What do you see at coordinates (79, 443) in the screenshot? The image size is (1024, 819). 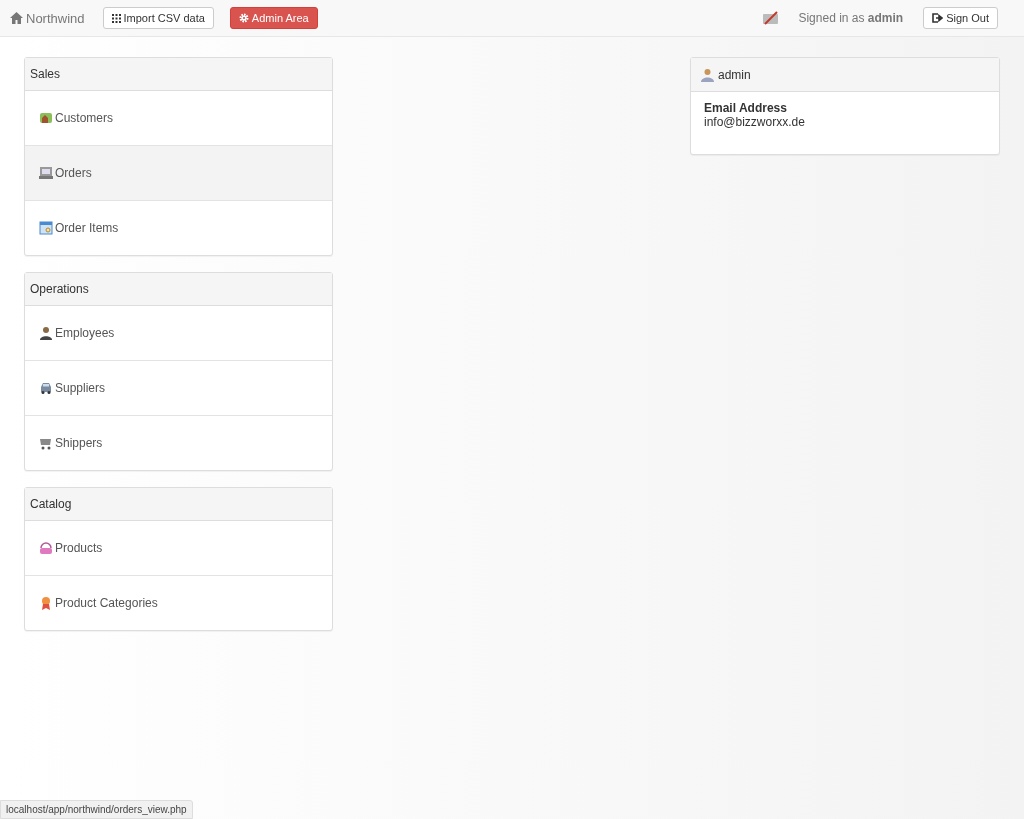 I see `menu-item-label: Shippers` at bounding box center [79, 443].